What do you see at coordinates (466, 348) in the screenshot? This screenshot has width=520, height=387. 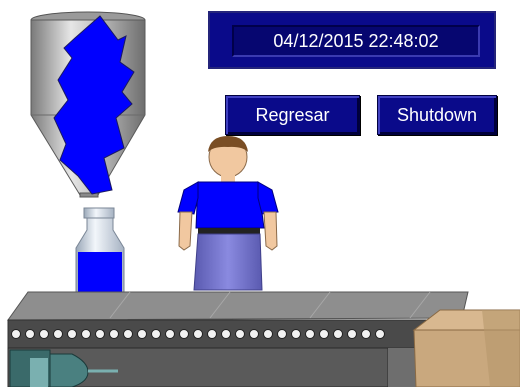 I see `cardboard-box` at bounding box center [466, 348].